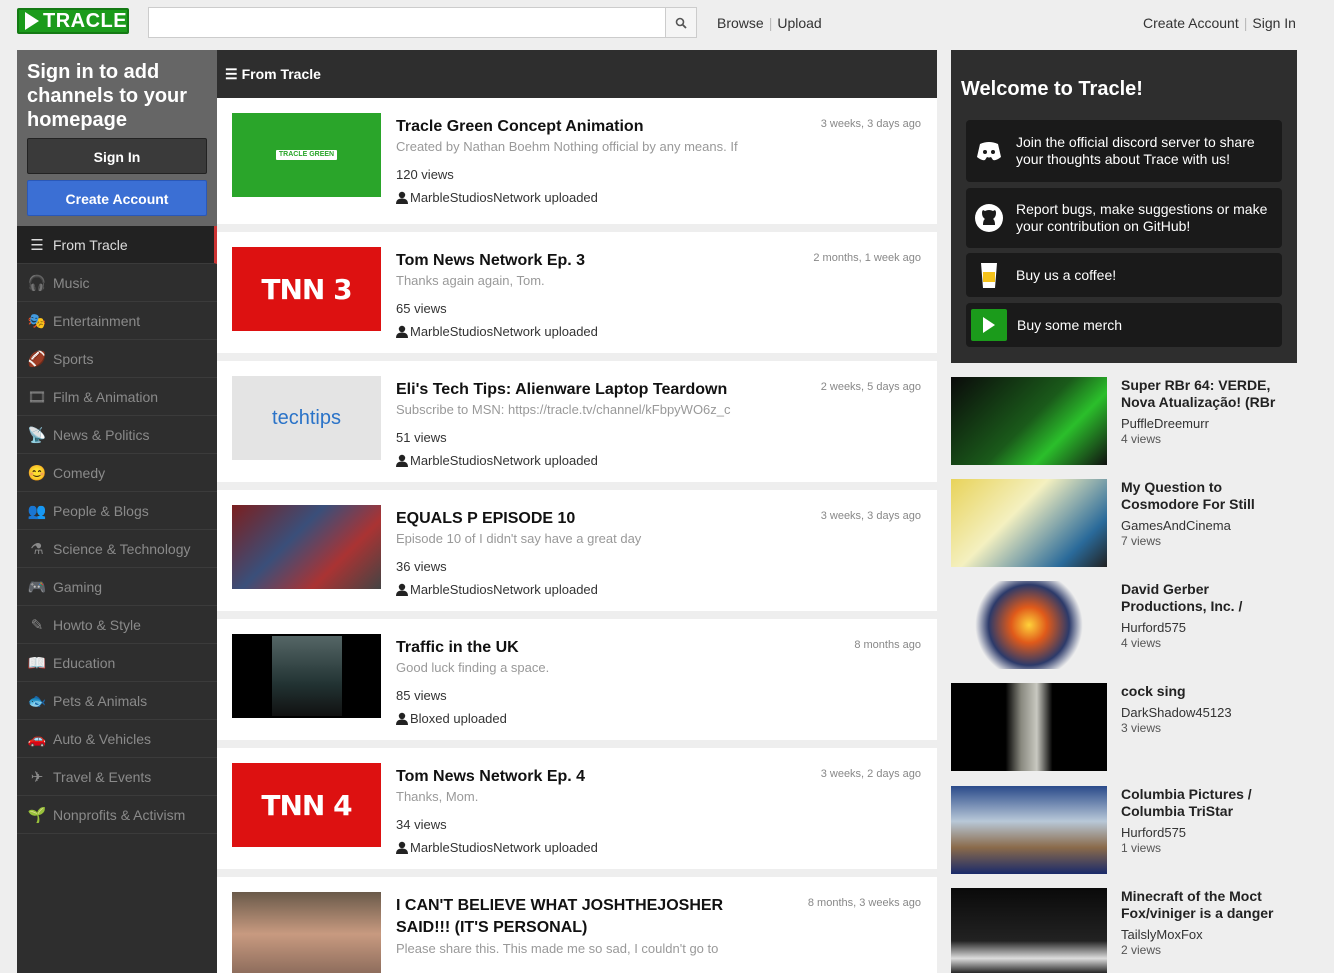  Describe the element at coordinates (799, 23) in the screenshot. I see `upload-link: Upload` at that location.